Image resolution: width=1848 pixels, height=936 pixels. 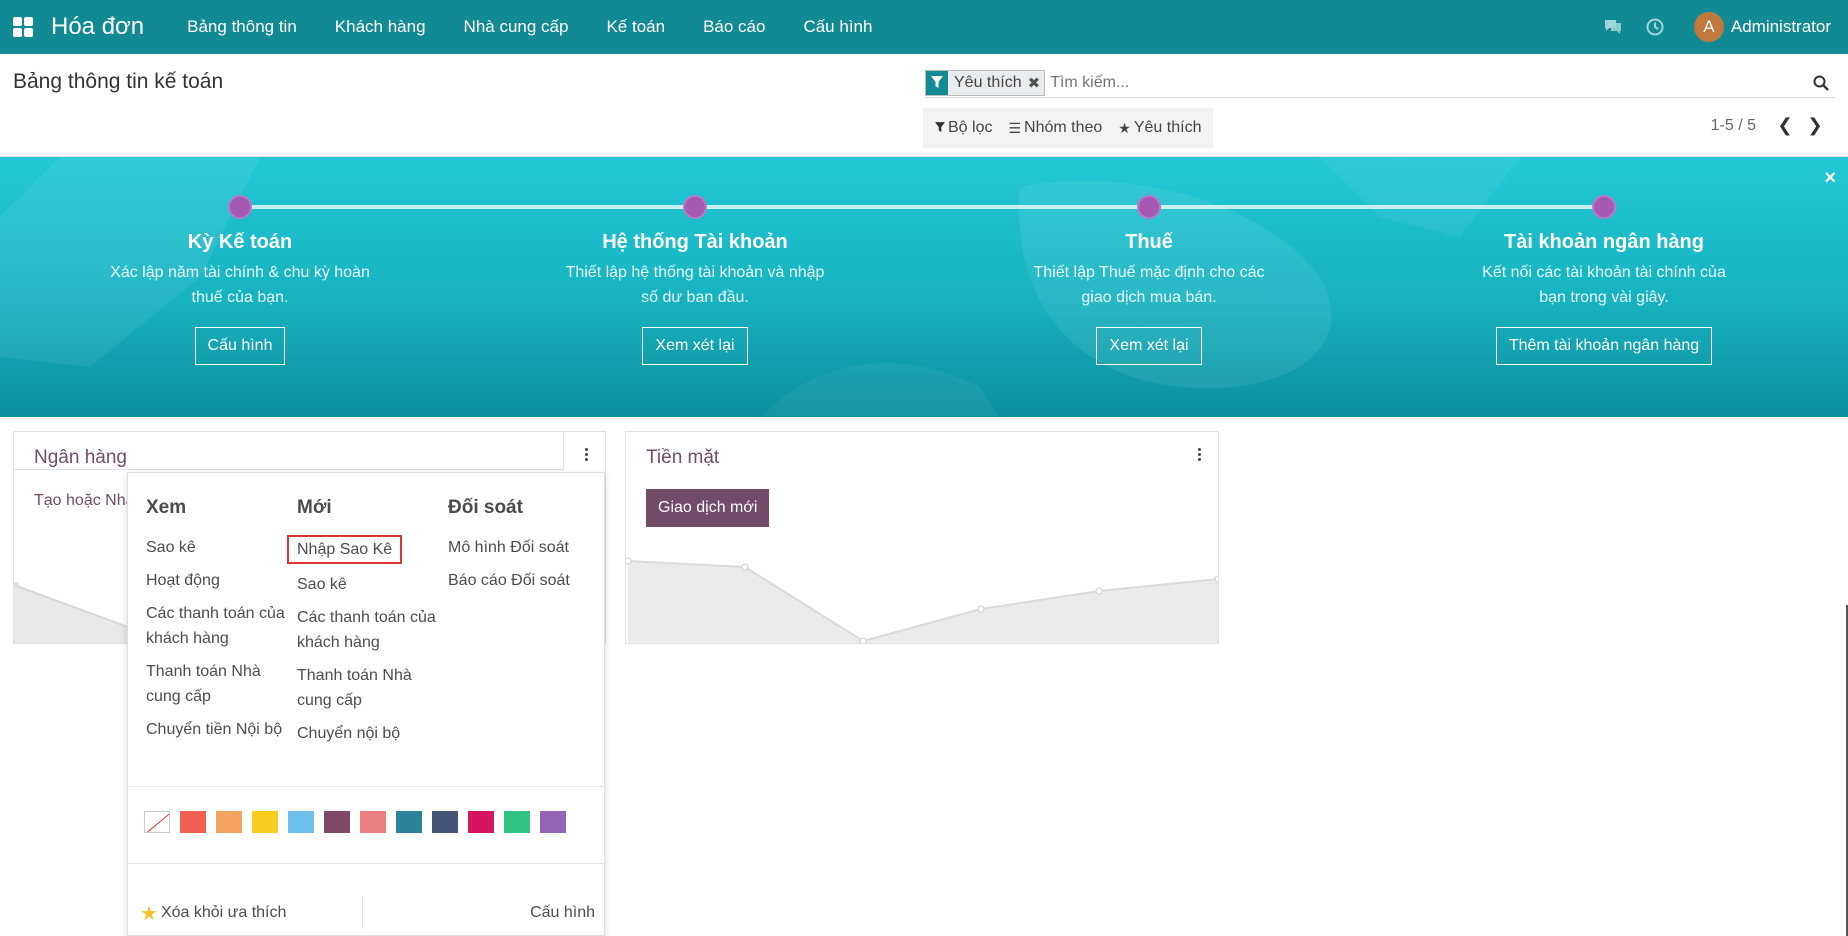 I want to click on menu-dashboard: Bảng thông tin, so click(x=242, y=27).